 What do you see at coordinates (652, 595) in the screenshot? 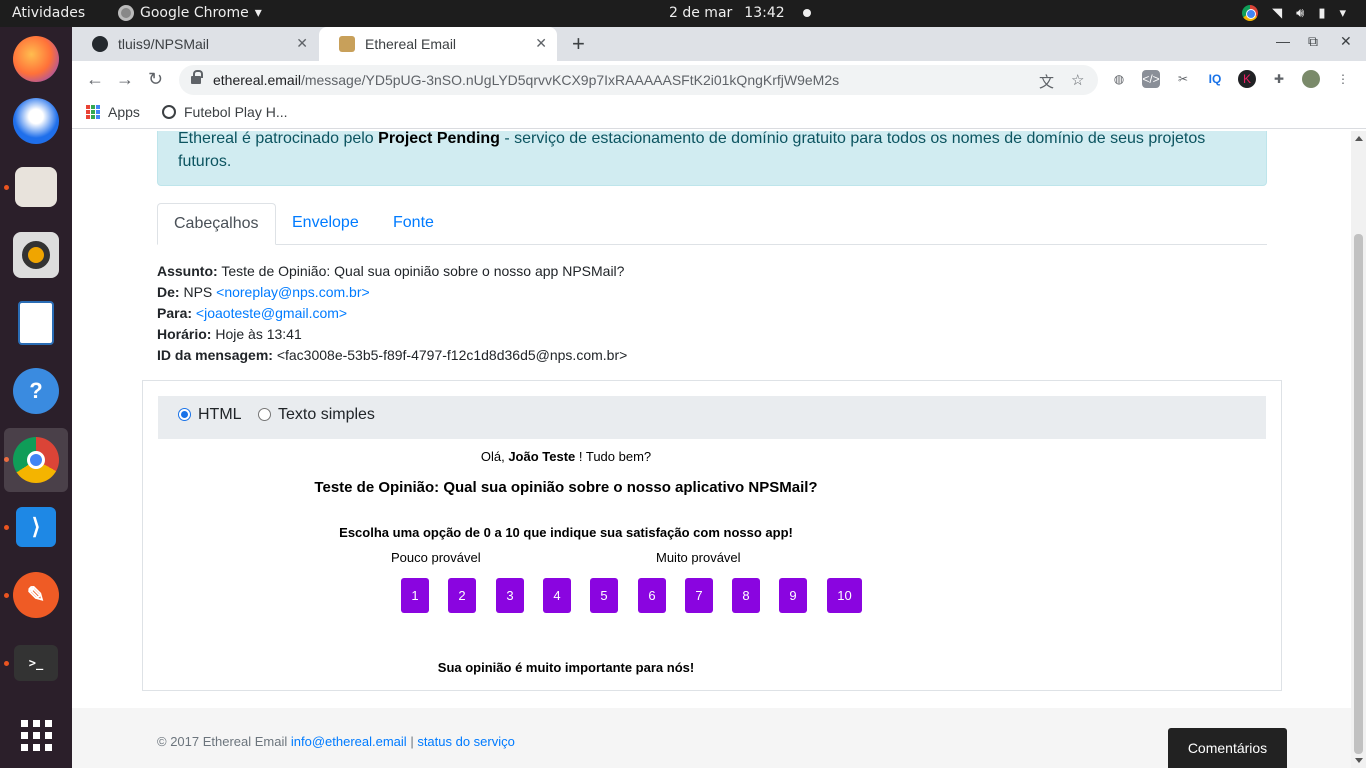
I see `nps-score-button-6: 6` at bounding box center [652, 595].